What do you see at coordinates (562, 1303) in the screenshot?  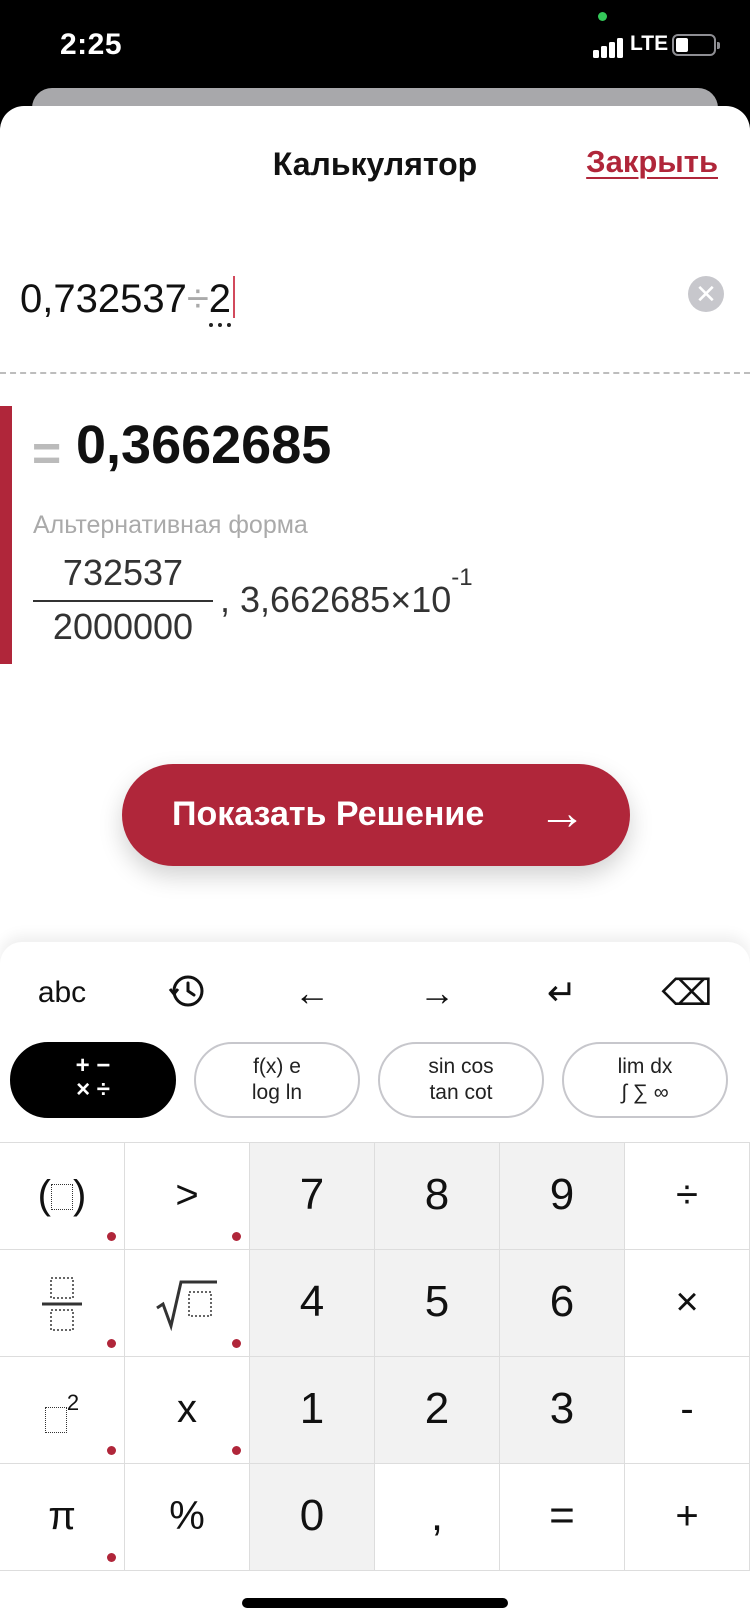 I see `key-6: 6` at bounding box center [562, 1303].